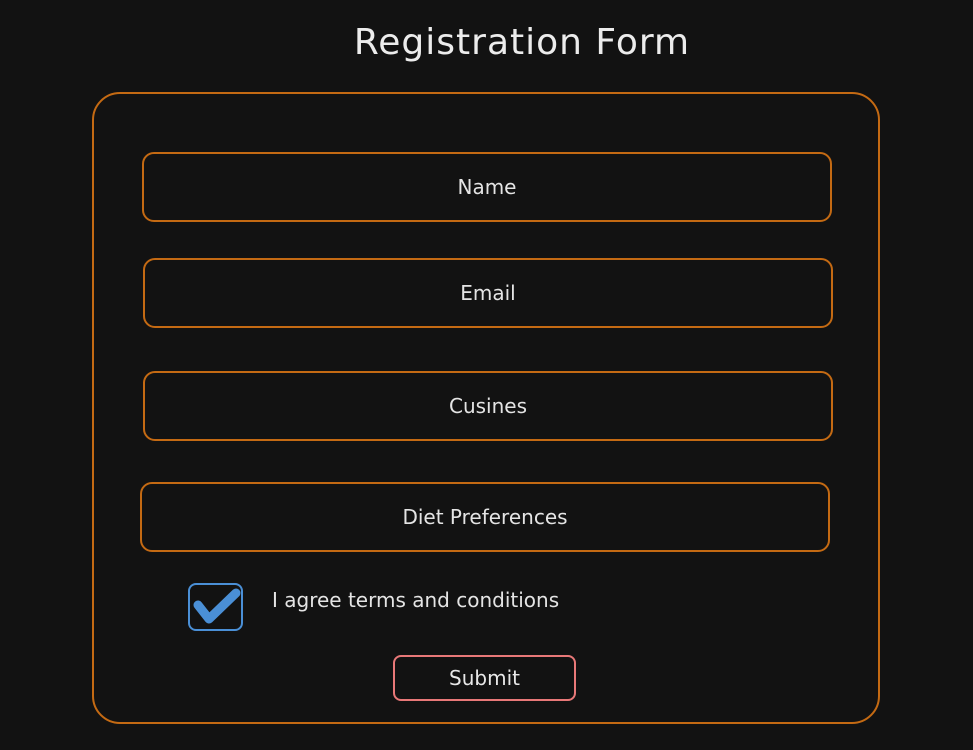 The image size is (973, 750). I want to click on name-placeholder: Name, so click(487, 187).